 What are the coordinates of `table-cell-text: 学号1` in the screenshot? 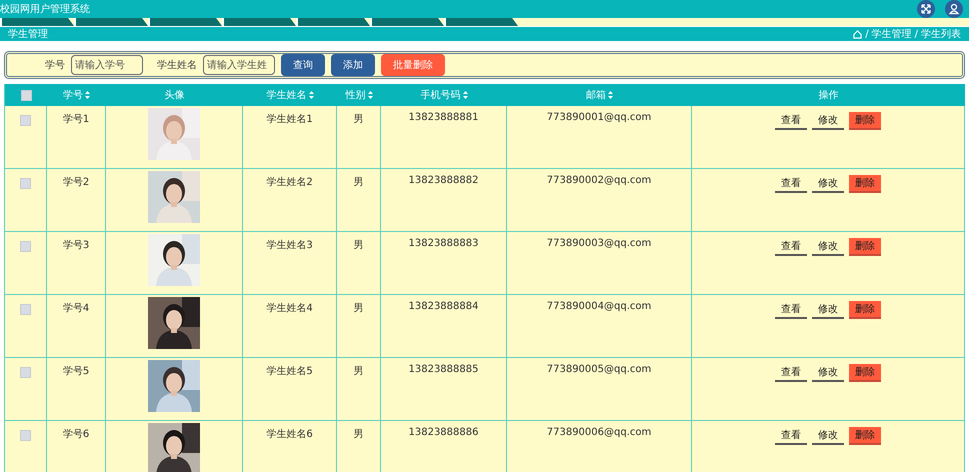 It's located at (76, 119).